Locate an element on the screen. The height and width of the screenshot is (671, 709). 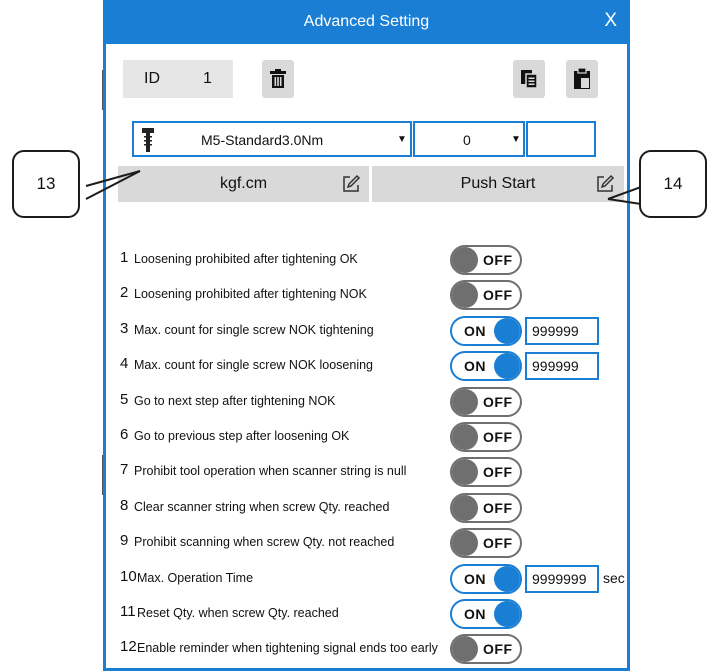
callout-13: 13 is located at coordinates (46, 184).